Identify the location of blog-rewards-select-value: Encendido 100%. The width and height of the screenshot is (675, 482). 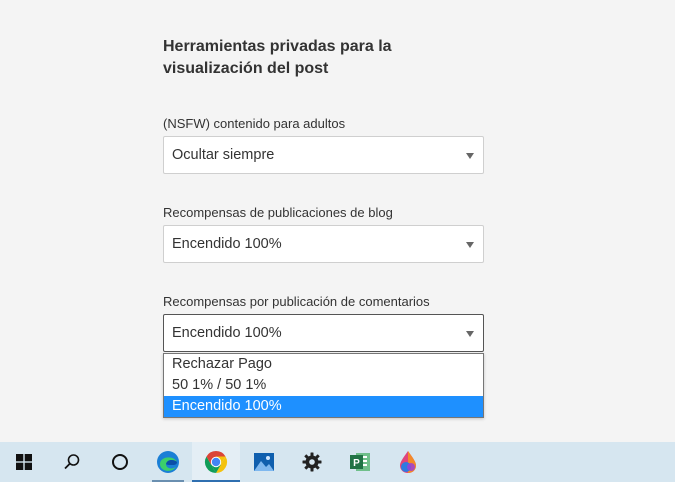
(227, 244).